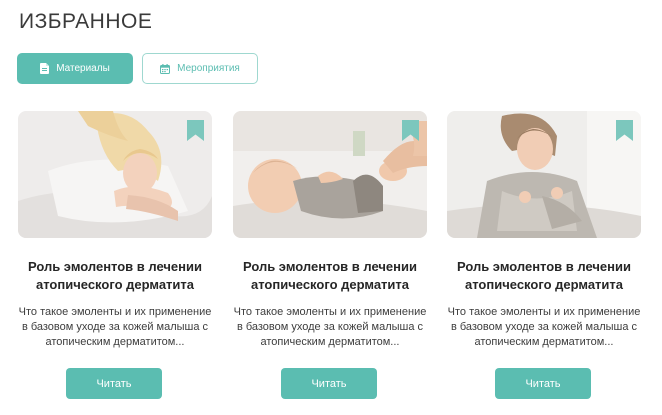  What do you see at coordinates (86, 21) in the screenshot?
I see `page-title: ИЗБРАННОЕ` at bounding box center [86, 21].